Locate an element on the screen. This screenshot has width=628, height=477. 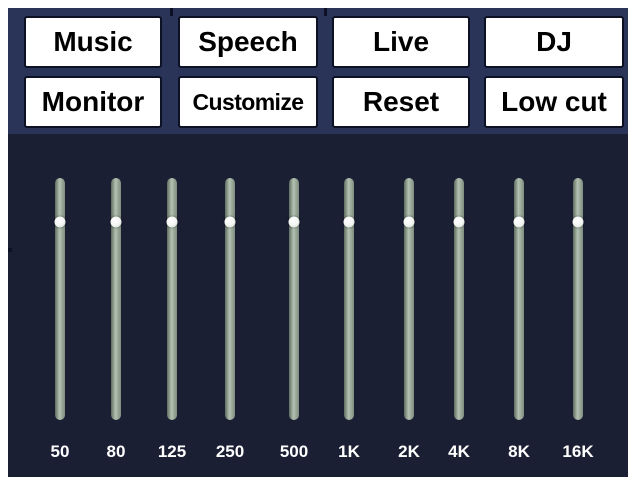
low-cut-button: Low cut is located at coordinates (554, 102).